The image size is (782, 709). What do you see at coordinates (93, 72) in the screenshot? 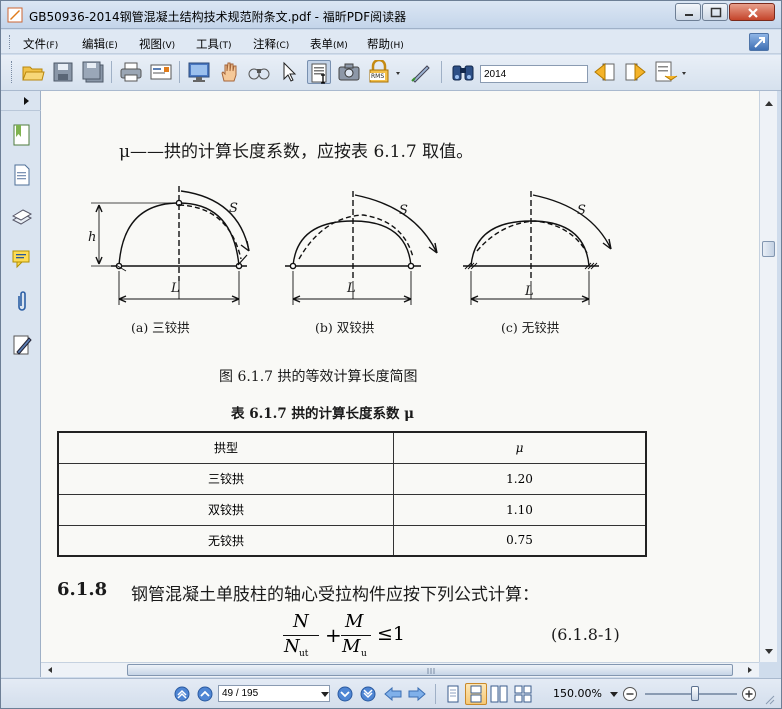
I see `save-as-button` at bounding box center [93, 72].